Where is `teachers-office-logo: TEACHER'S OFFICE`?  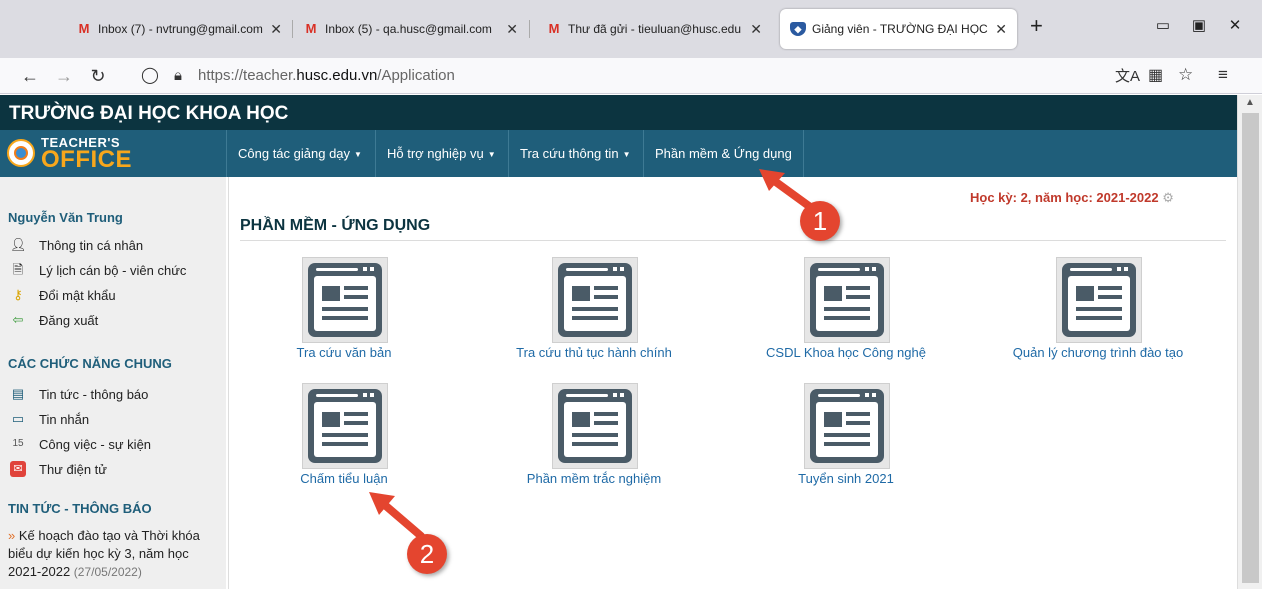 teachers-office-logo: TEACHER'S OFFICE is located at coordinates (113, 153).